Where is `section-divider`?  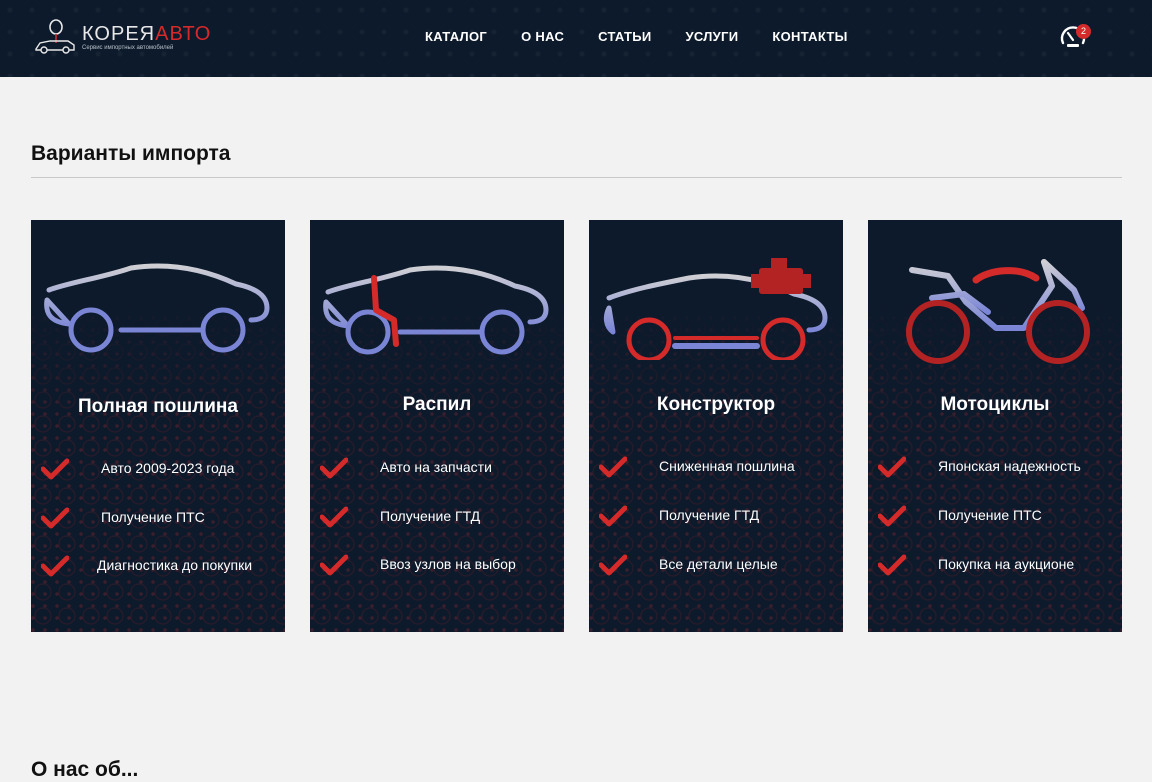
section-divider is located at coordinates (576, 177).